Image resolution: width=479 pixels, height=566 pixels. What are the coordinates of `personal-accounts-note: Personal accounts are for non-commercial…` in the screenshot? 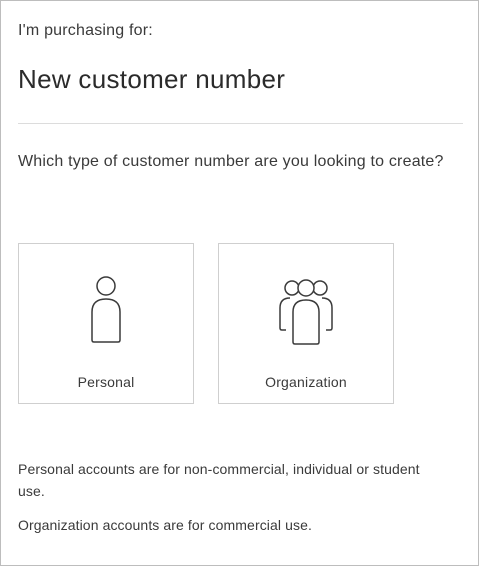 It's located at (219, 480).